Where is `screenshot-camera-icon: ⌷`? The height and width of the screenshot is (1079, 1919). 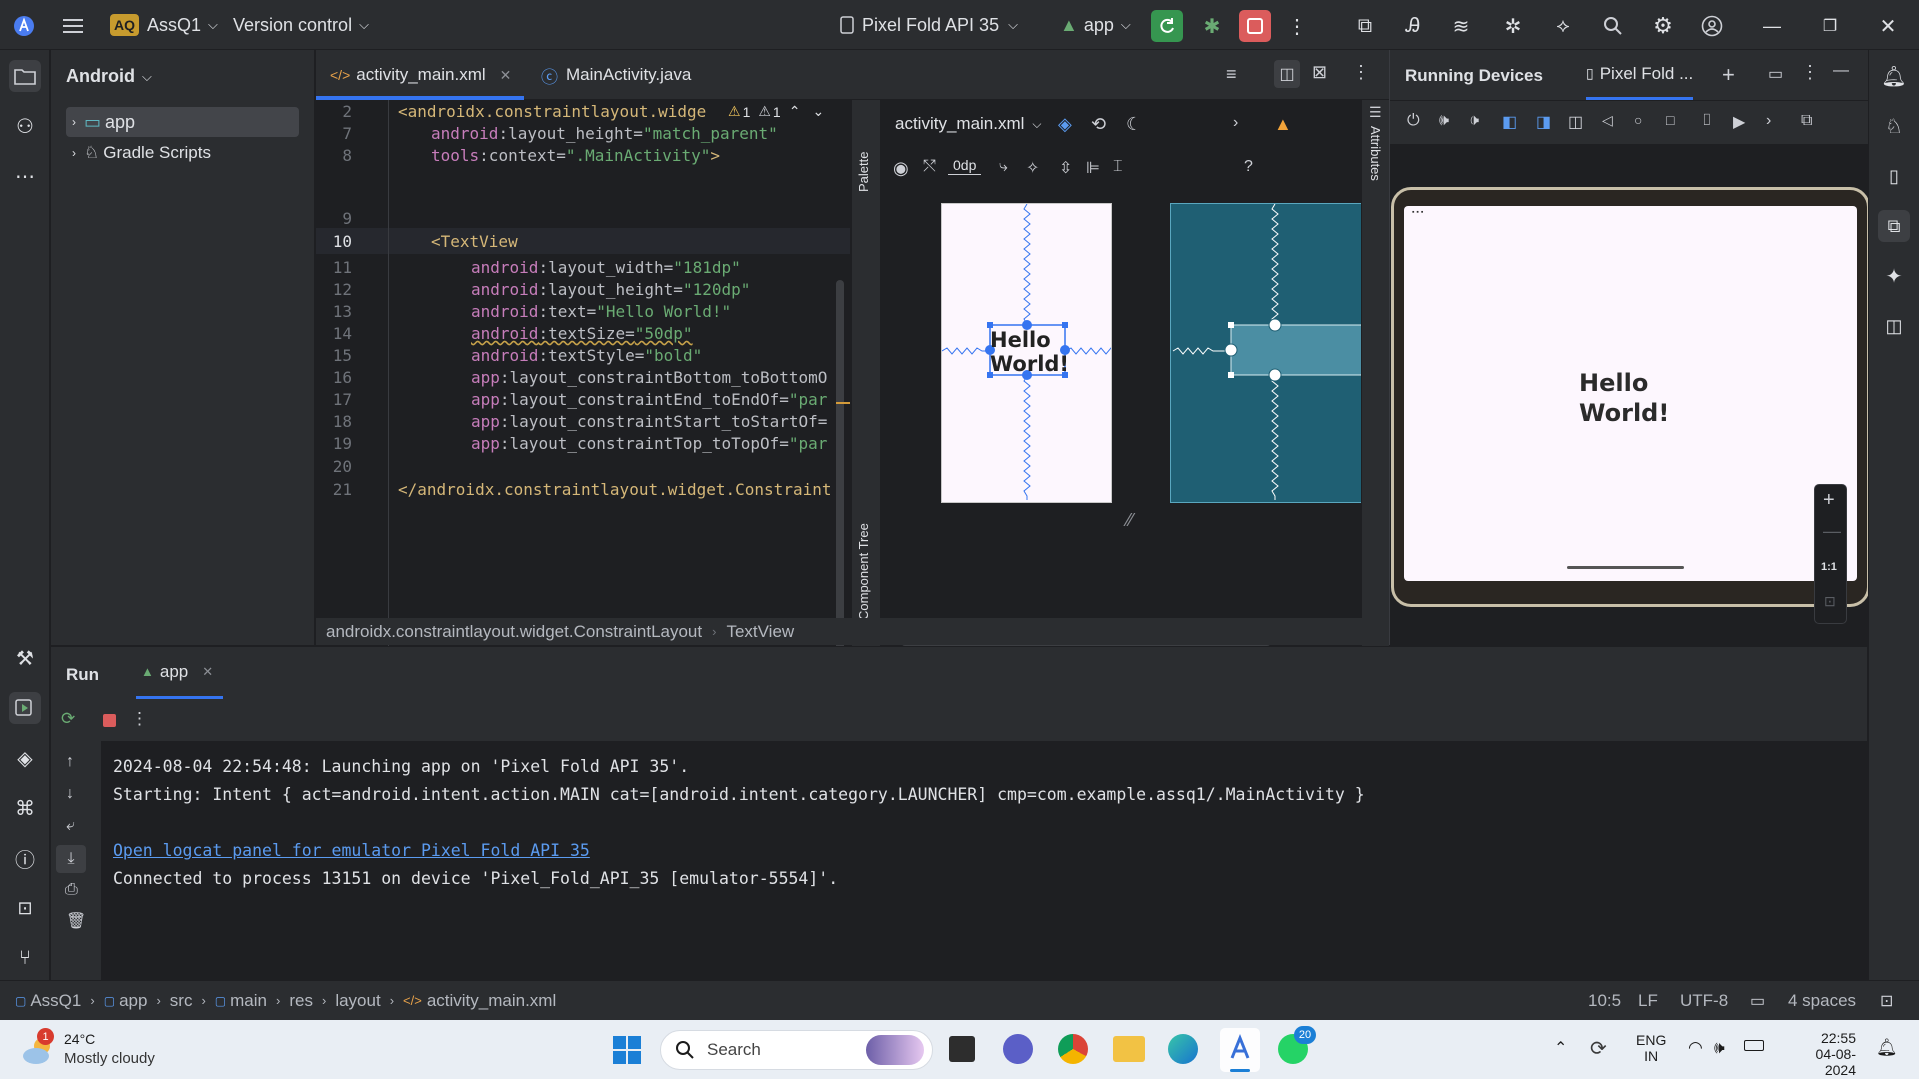 screenshot-camera-icon: ⌷ is located at coordinates (1707, 121).